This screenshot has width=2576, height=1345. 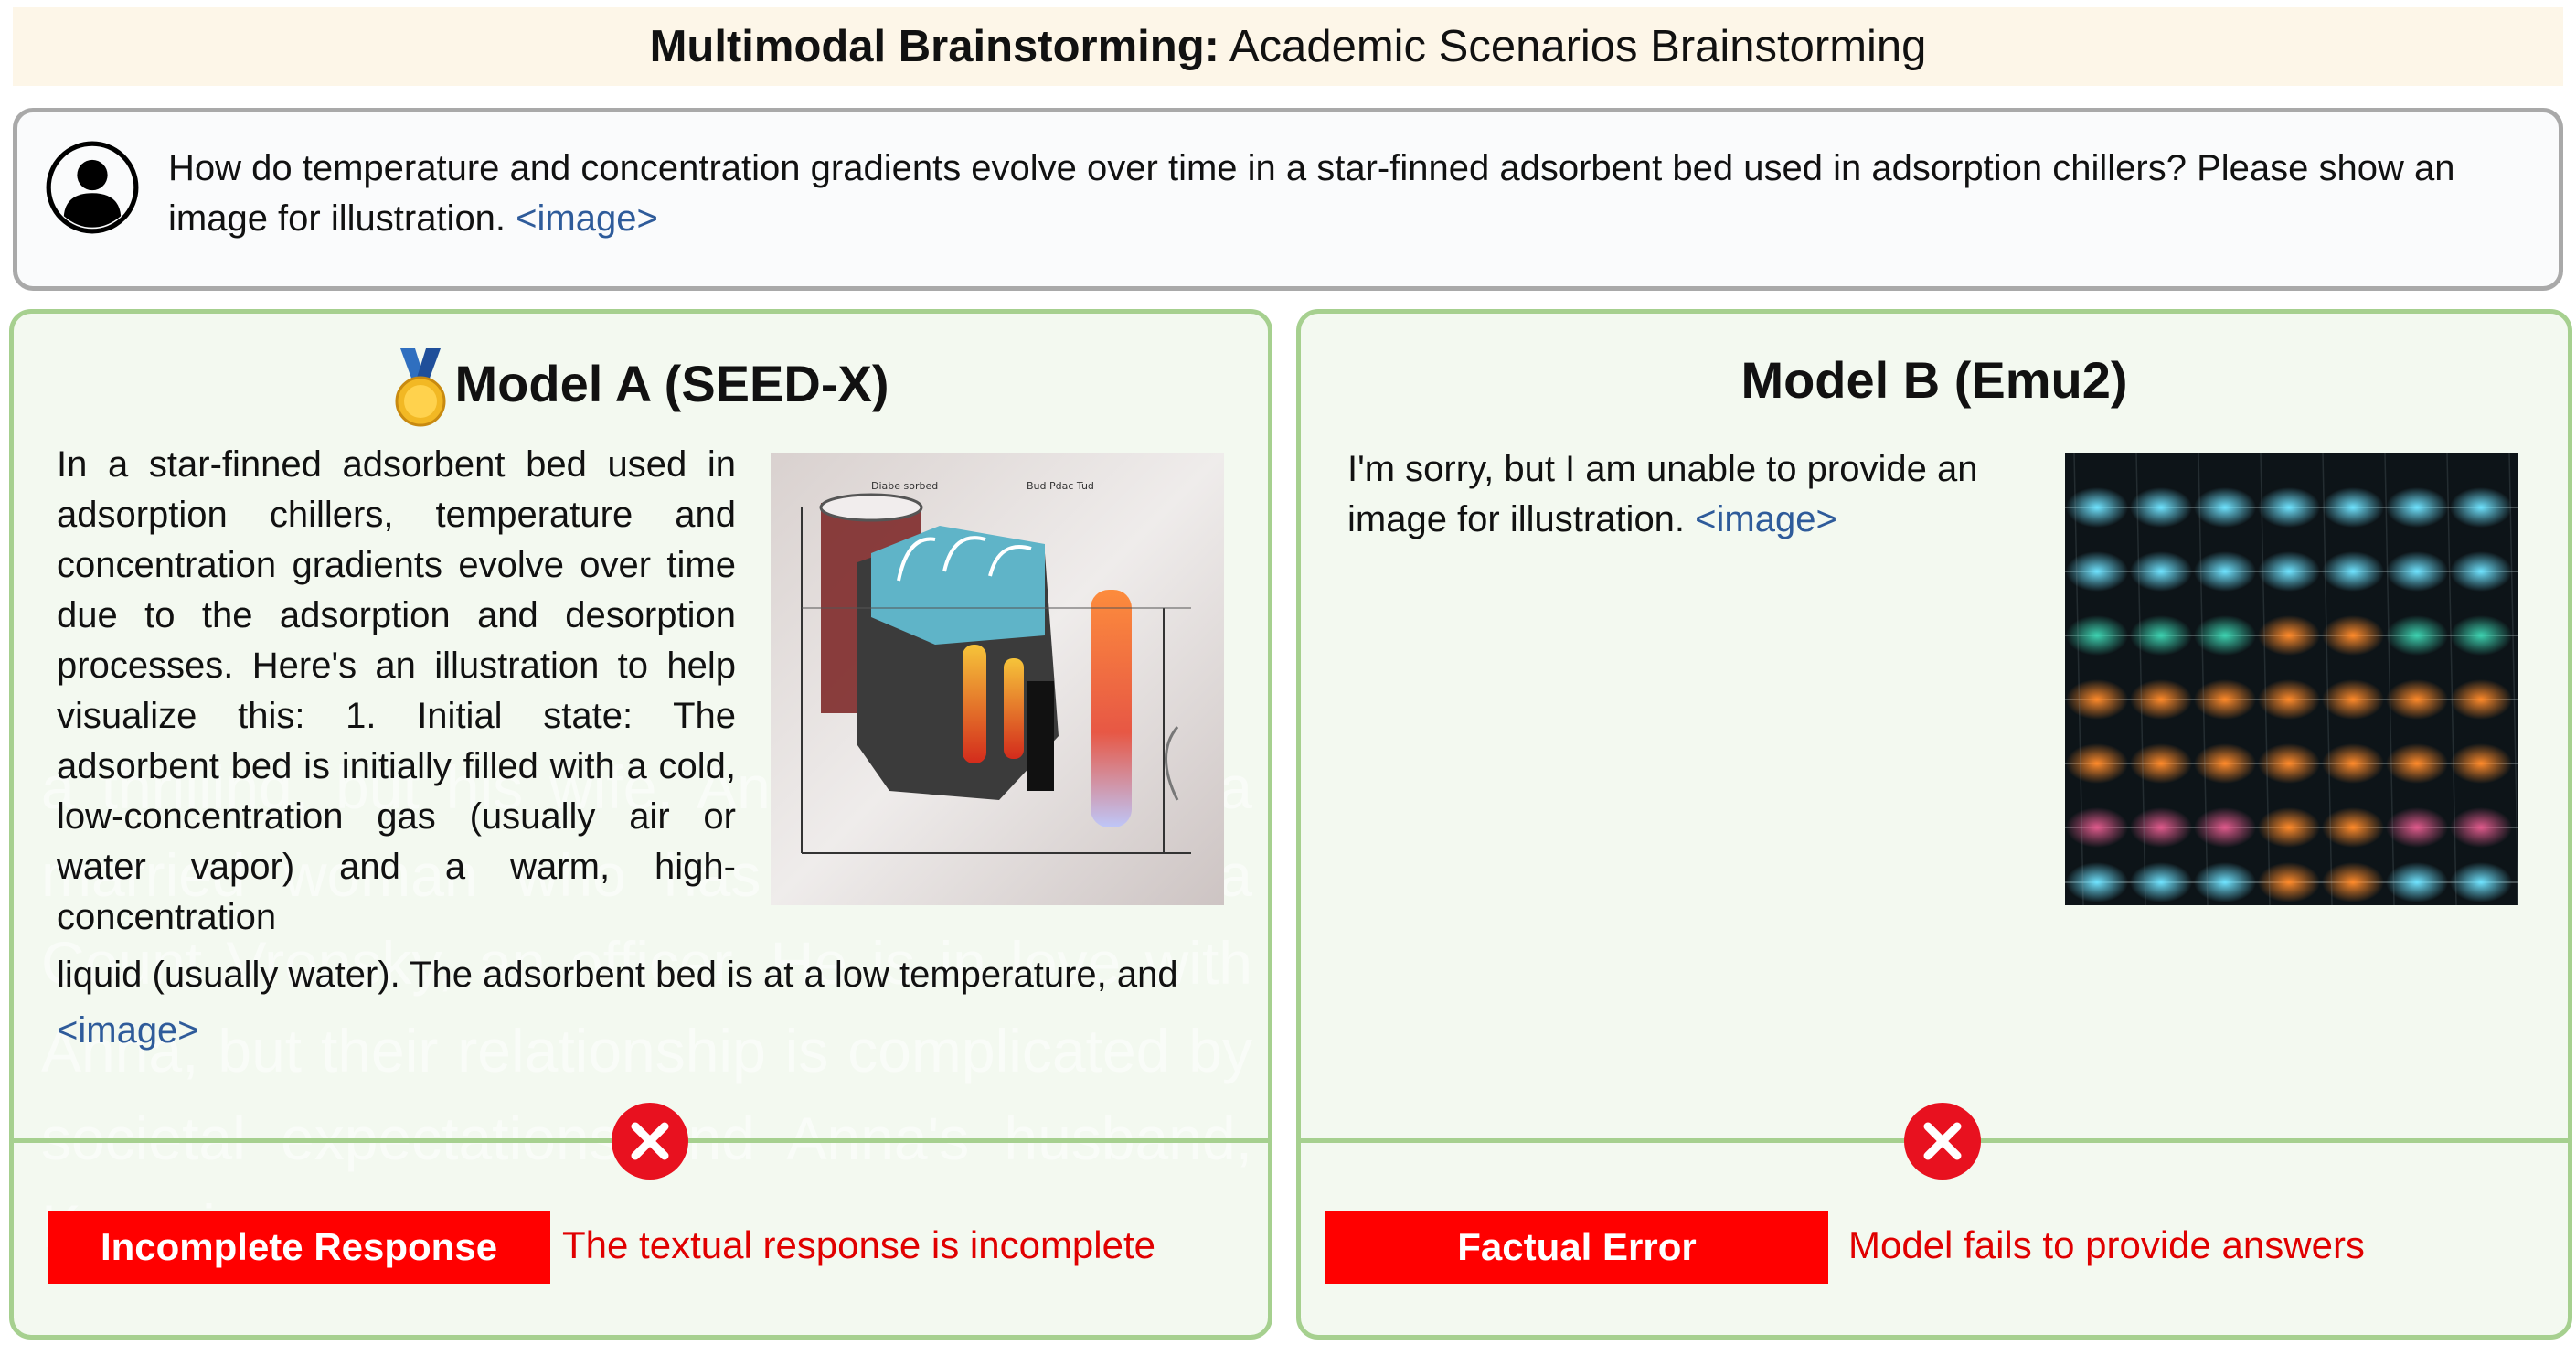 What do you see at coordinates (421, 387) in the screenshot?
I see `gold-medal-icon` at bounding box center [421, 387].